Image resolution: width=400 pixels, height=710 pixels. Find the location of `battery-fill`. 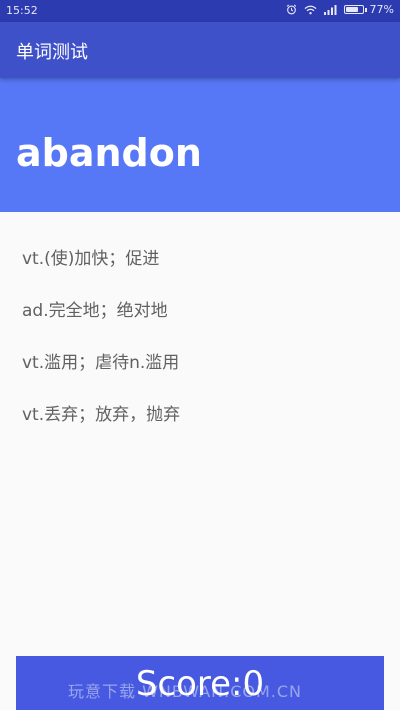

battery-fill is located at coordinates (351, 9).